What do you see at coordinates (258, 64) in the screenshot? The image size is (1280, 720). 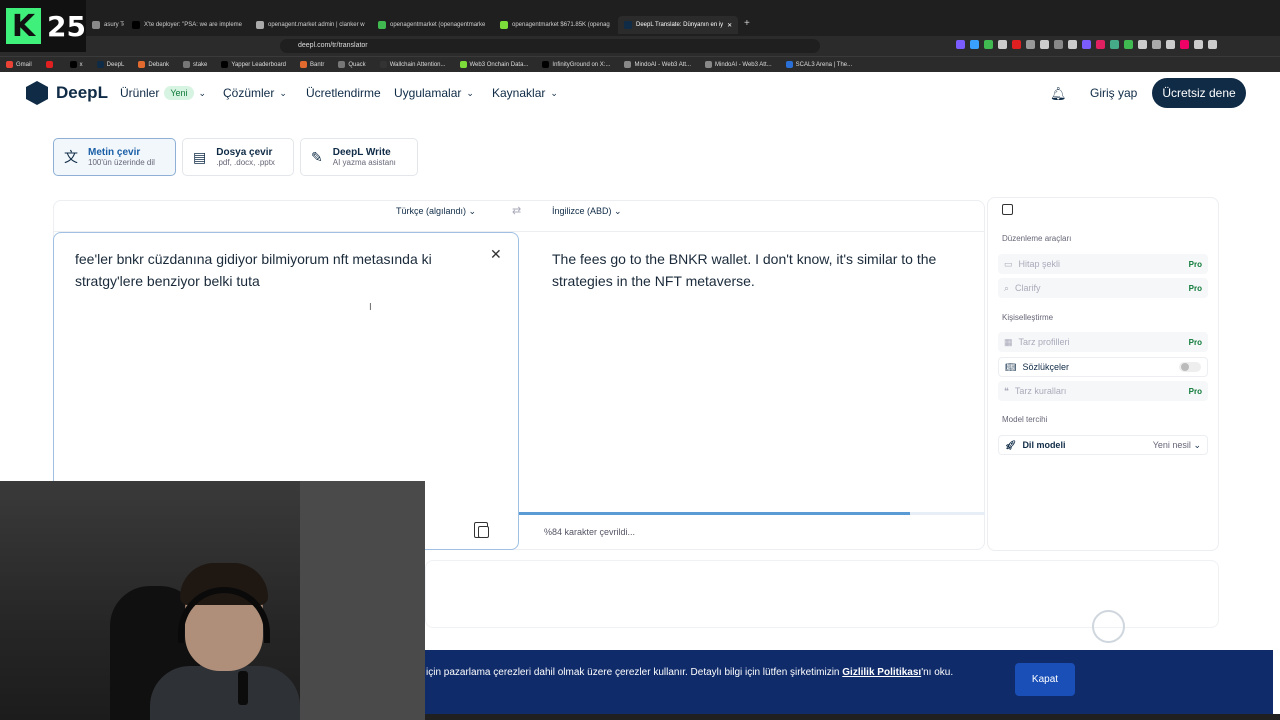 I see `bookmark-label: Yapper Leaderboard` at bounding box center [258, 64].